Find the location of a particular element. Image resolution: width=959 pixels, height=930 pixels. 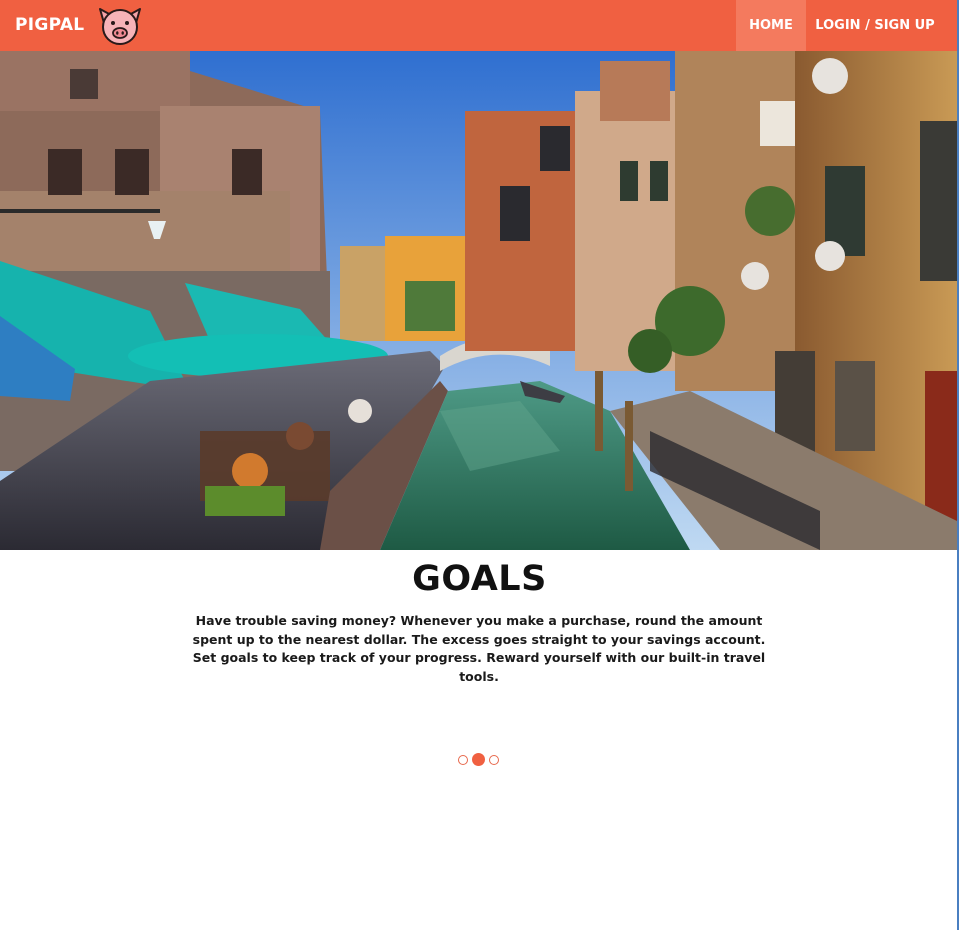

section-title: GOALS is located at coordinates (479, 579).